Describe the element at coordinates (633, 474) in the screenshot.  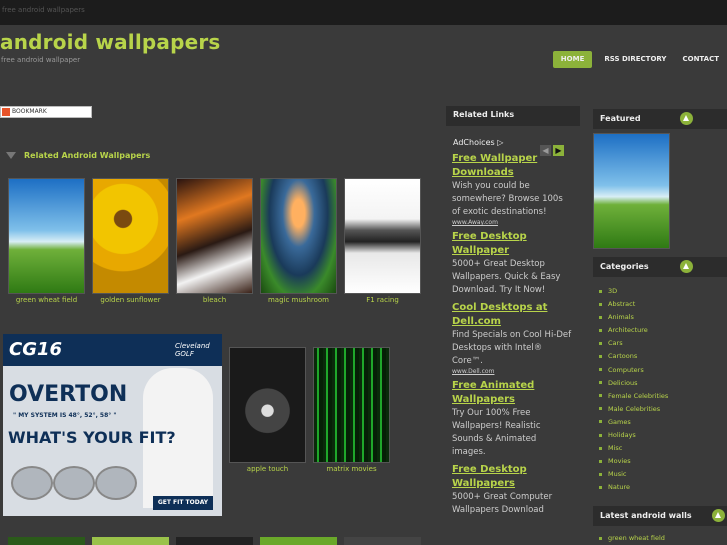
I see `category-link: Music` at that location.